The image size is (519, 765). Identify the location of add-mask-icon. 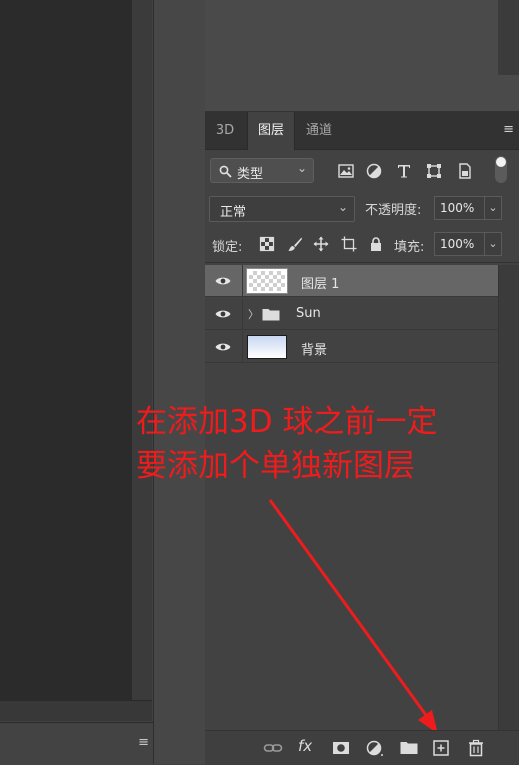
(341, 748).